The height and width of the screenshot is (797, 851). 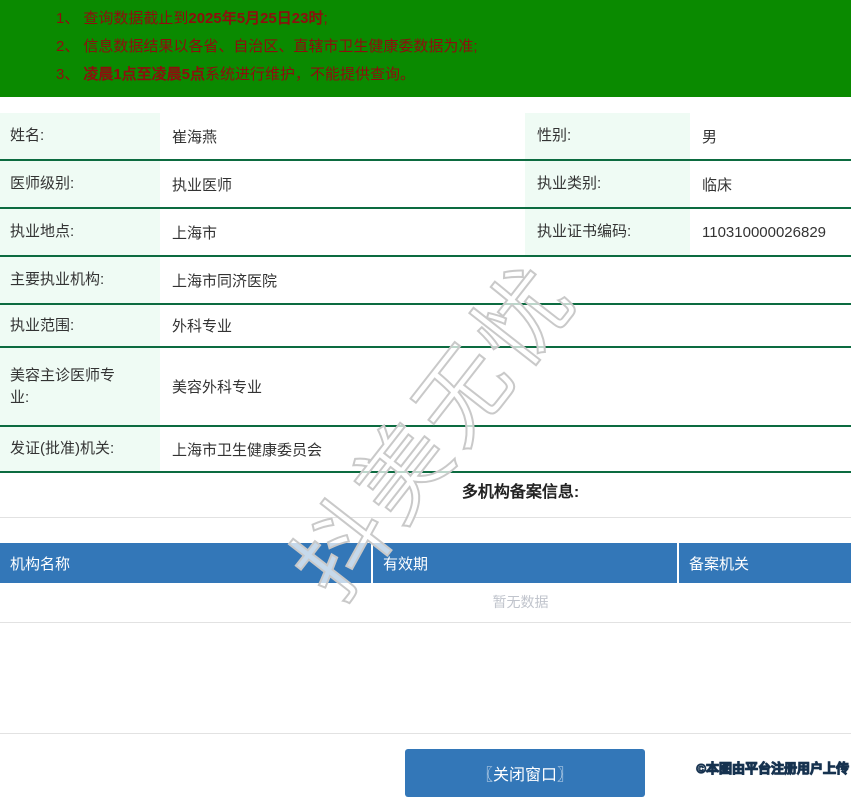 What do you see at coordinates (195, 137) in the screenshot?
I see `info-value: 崔海燕` at bounding box center [195, 137].